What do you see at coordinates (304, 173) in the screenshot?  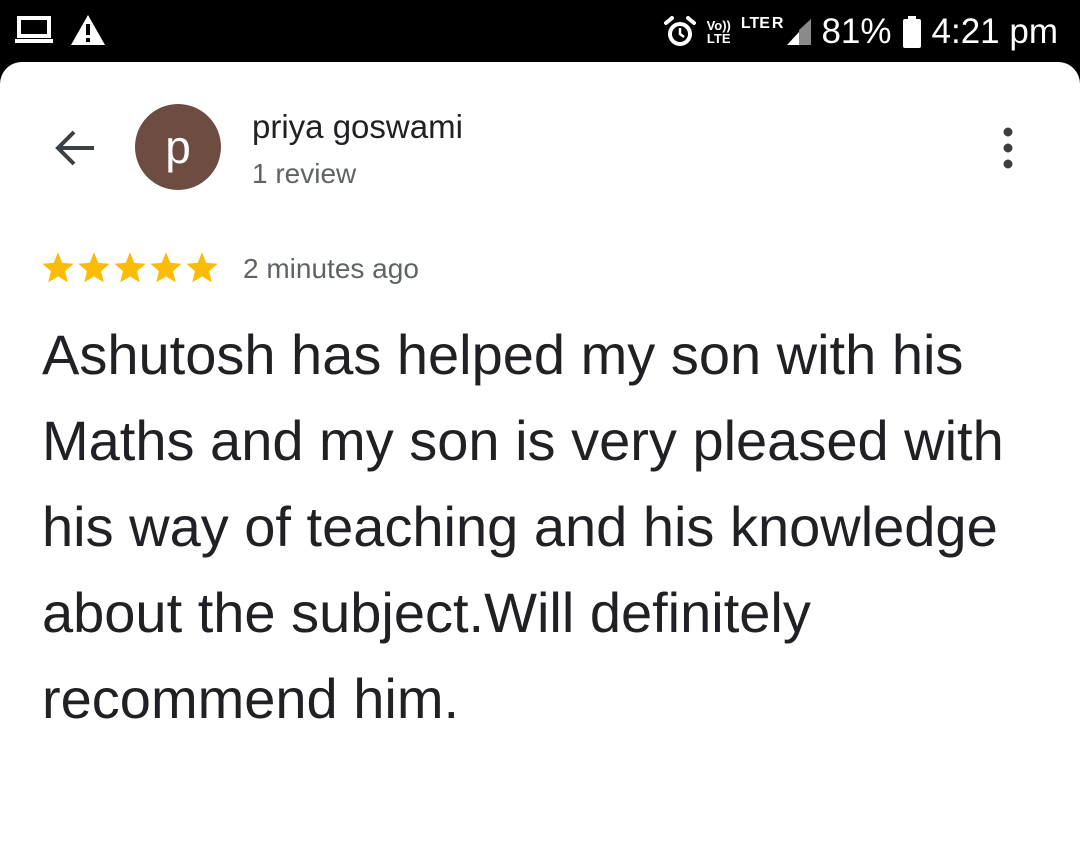 I see `review-count: 1 review` at bounding box center [304, 173].